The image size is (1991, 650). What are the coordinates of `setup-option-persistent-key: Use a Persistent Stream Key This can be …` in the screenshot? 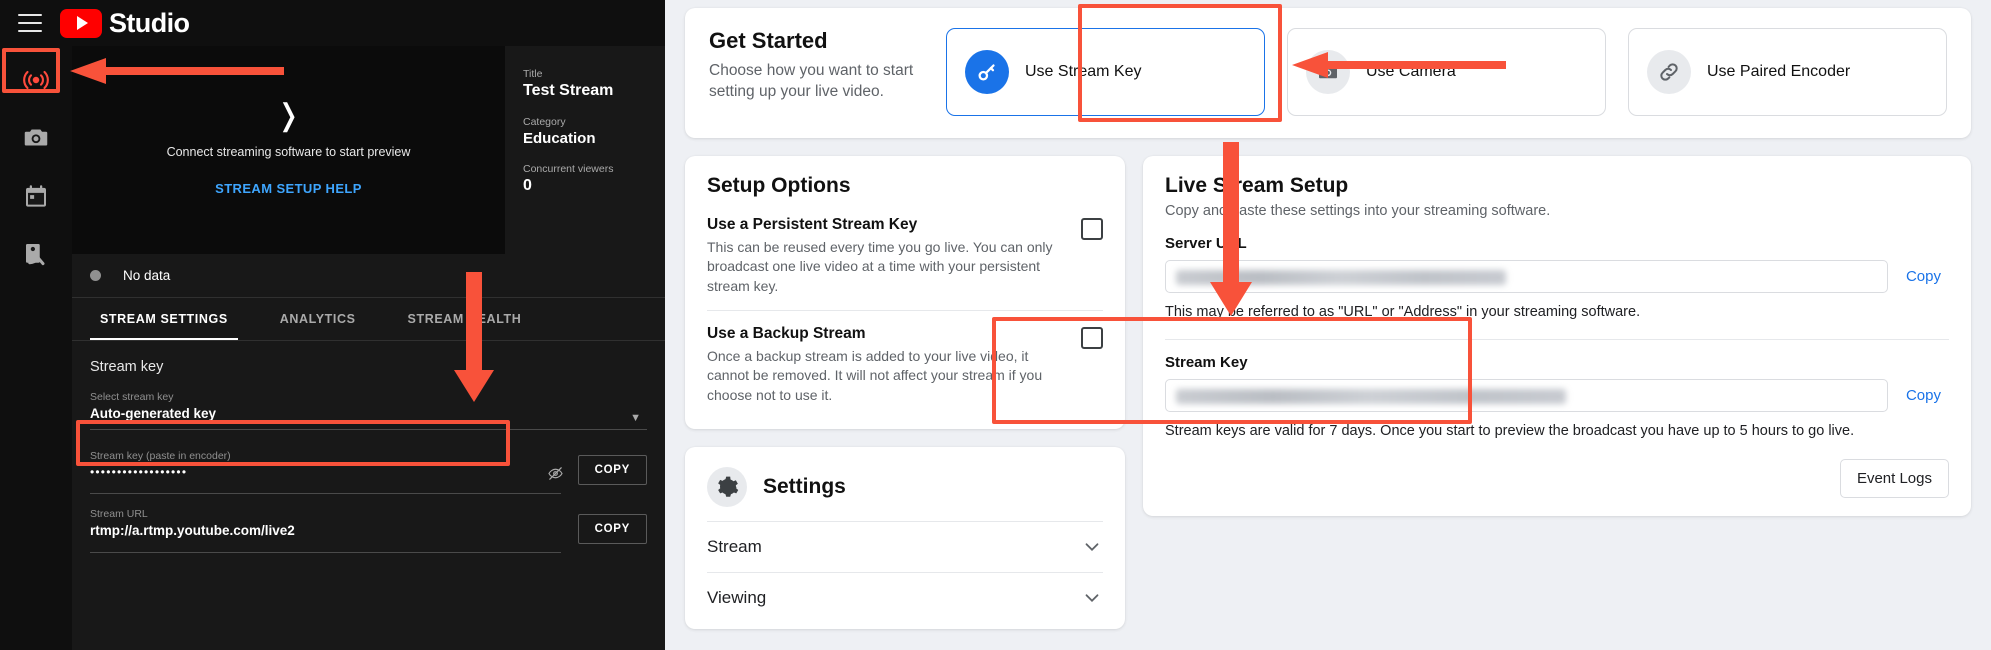 It's located at (905, 261).